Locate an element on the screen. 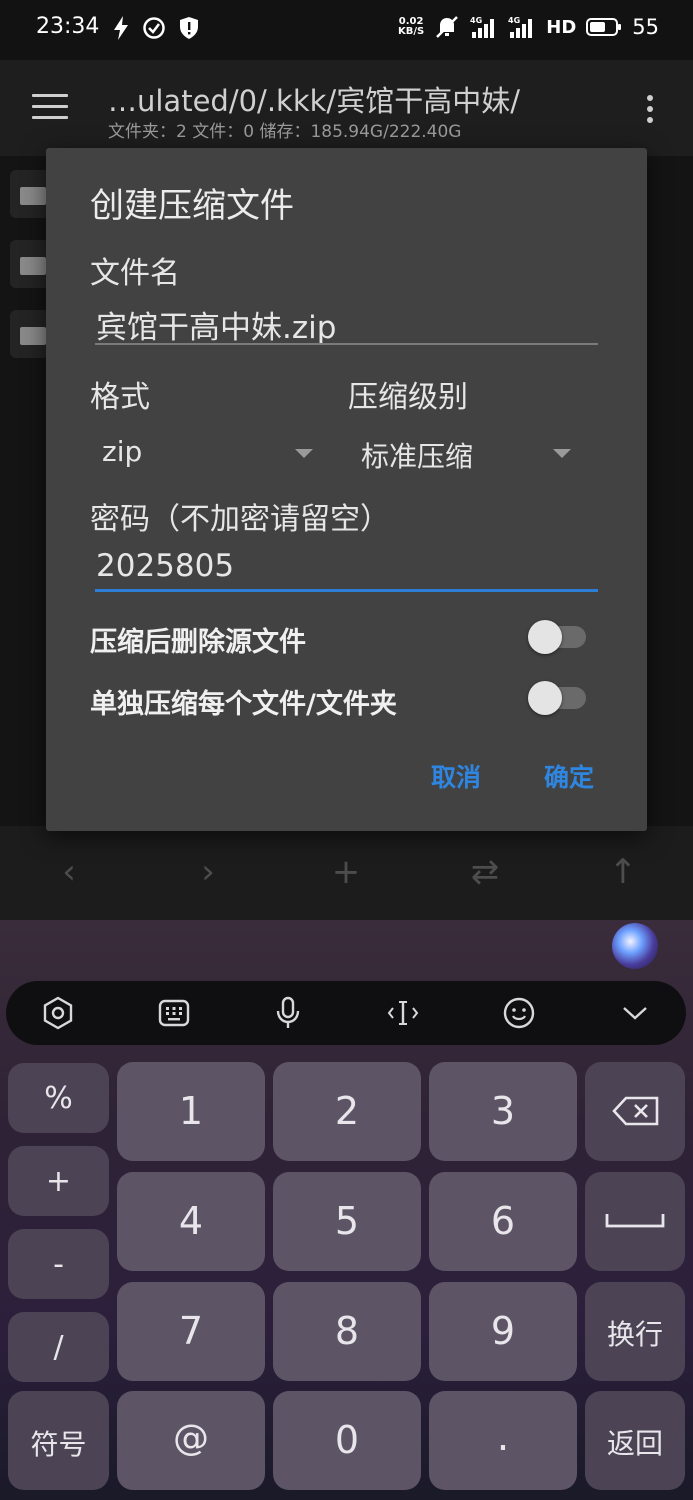 The width and height of the screenshot is (693, 1500). flash-icon is located at coordinates (121, 28).